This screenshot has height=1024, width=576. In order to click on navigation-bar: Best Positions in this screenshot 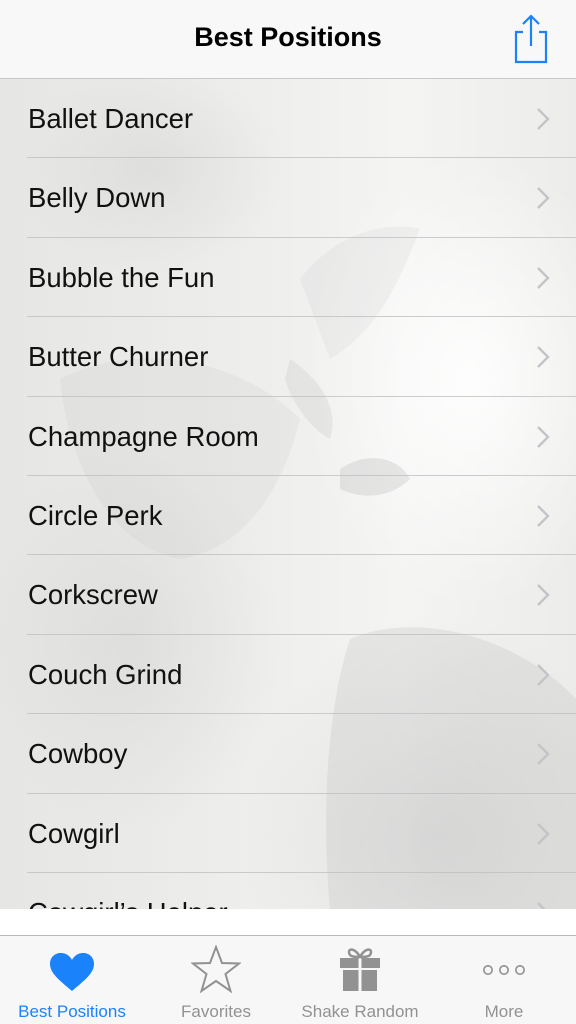, I will do `click(288, 39)`.